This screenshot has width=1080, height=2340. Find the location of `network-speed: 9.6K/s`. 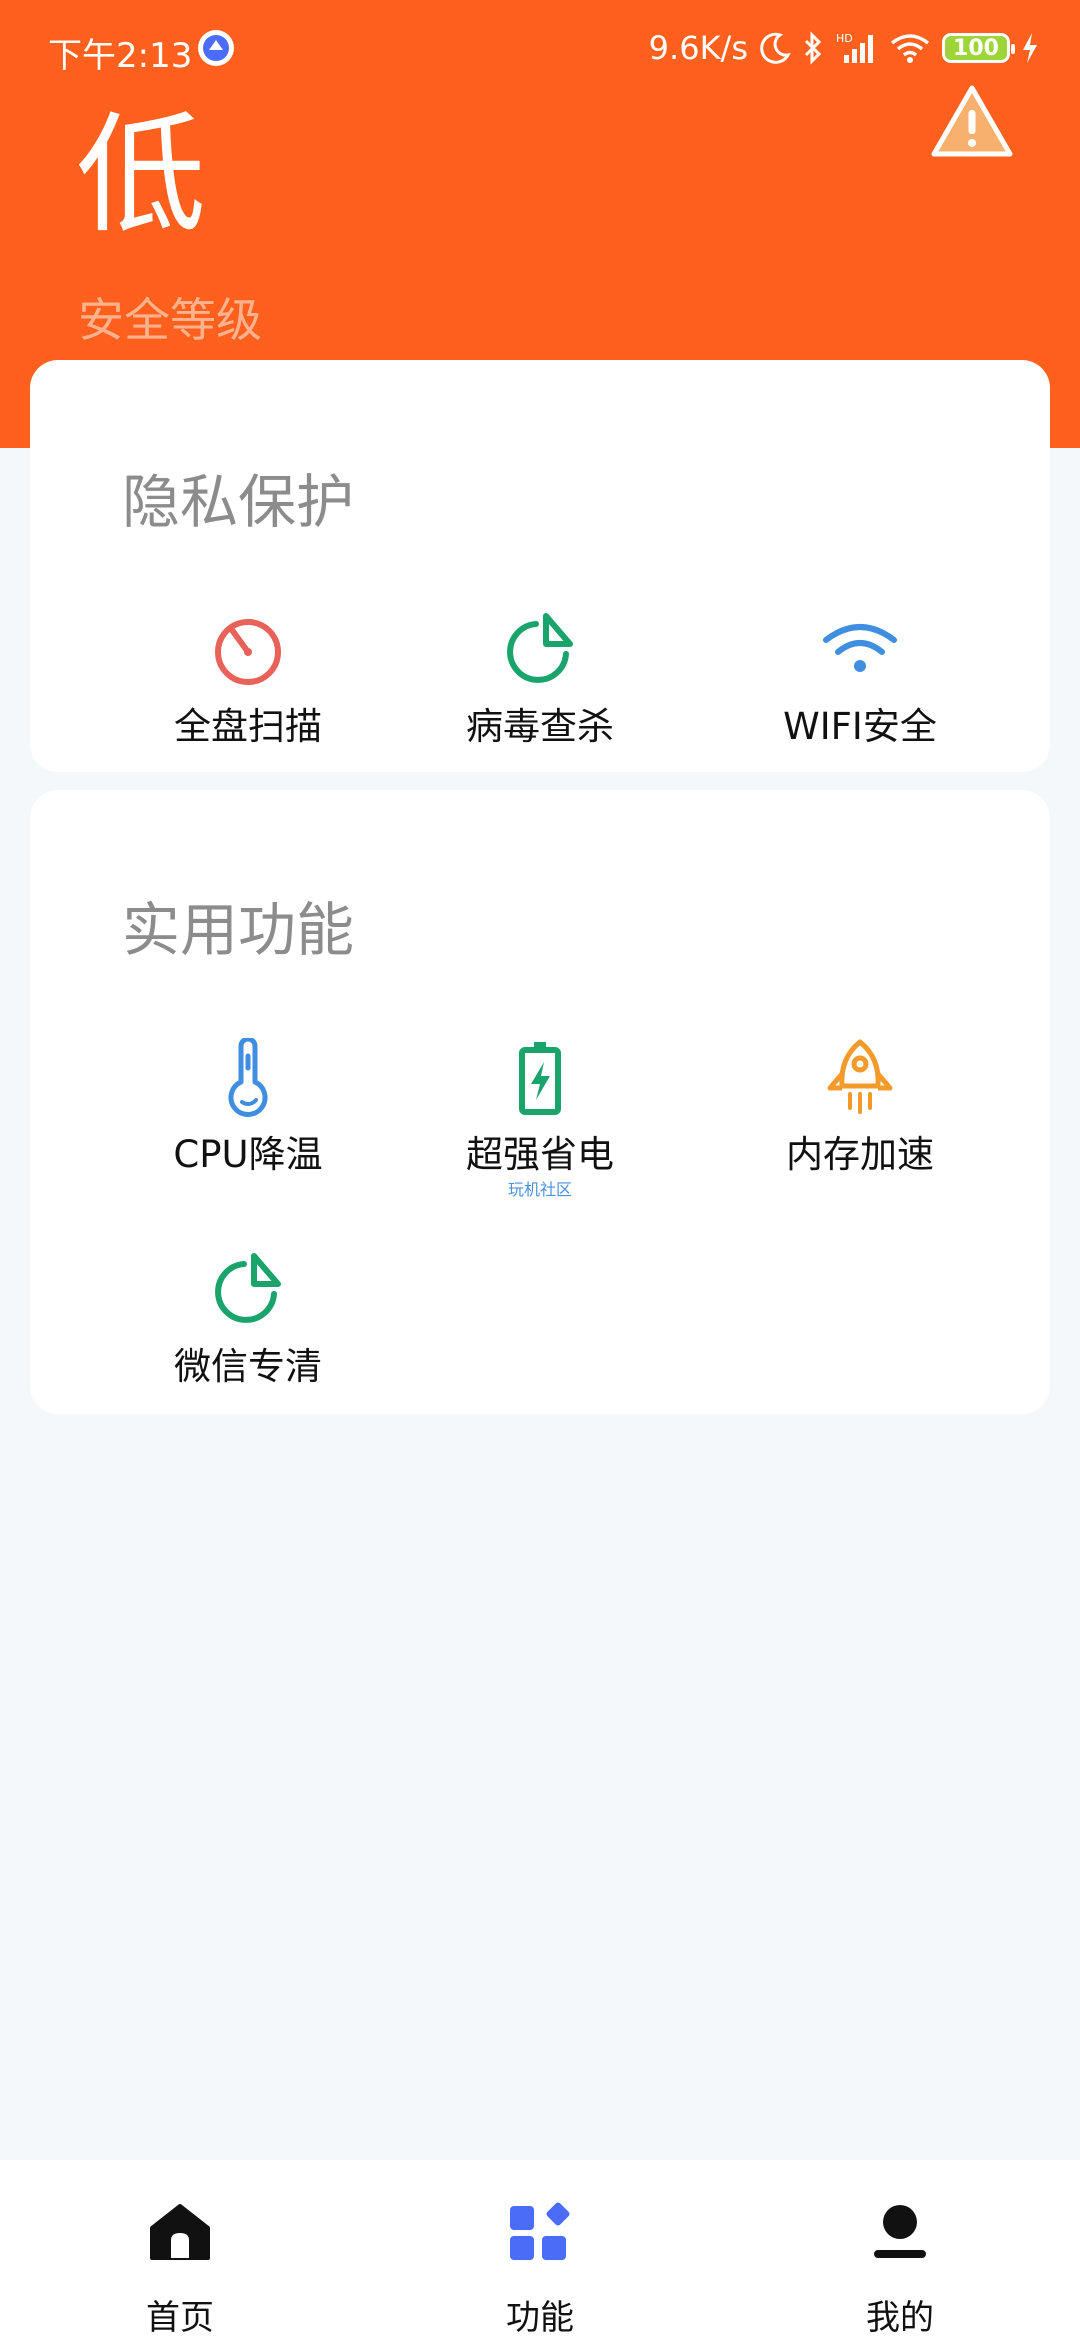

network-speed: 9.6K/s is located at coordinates (698, 48).